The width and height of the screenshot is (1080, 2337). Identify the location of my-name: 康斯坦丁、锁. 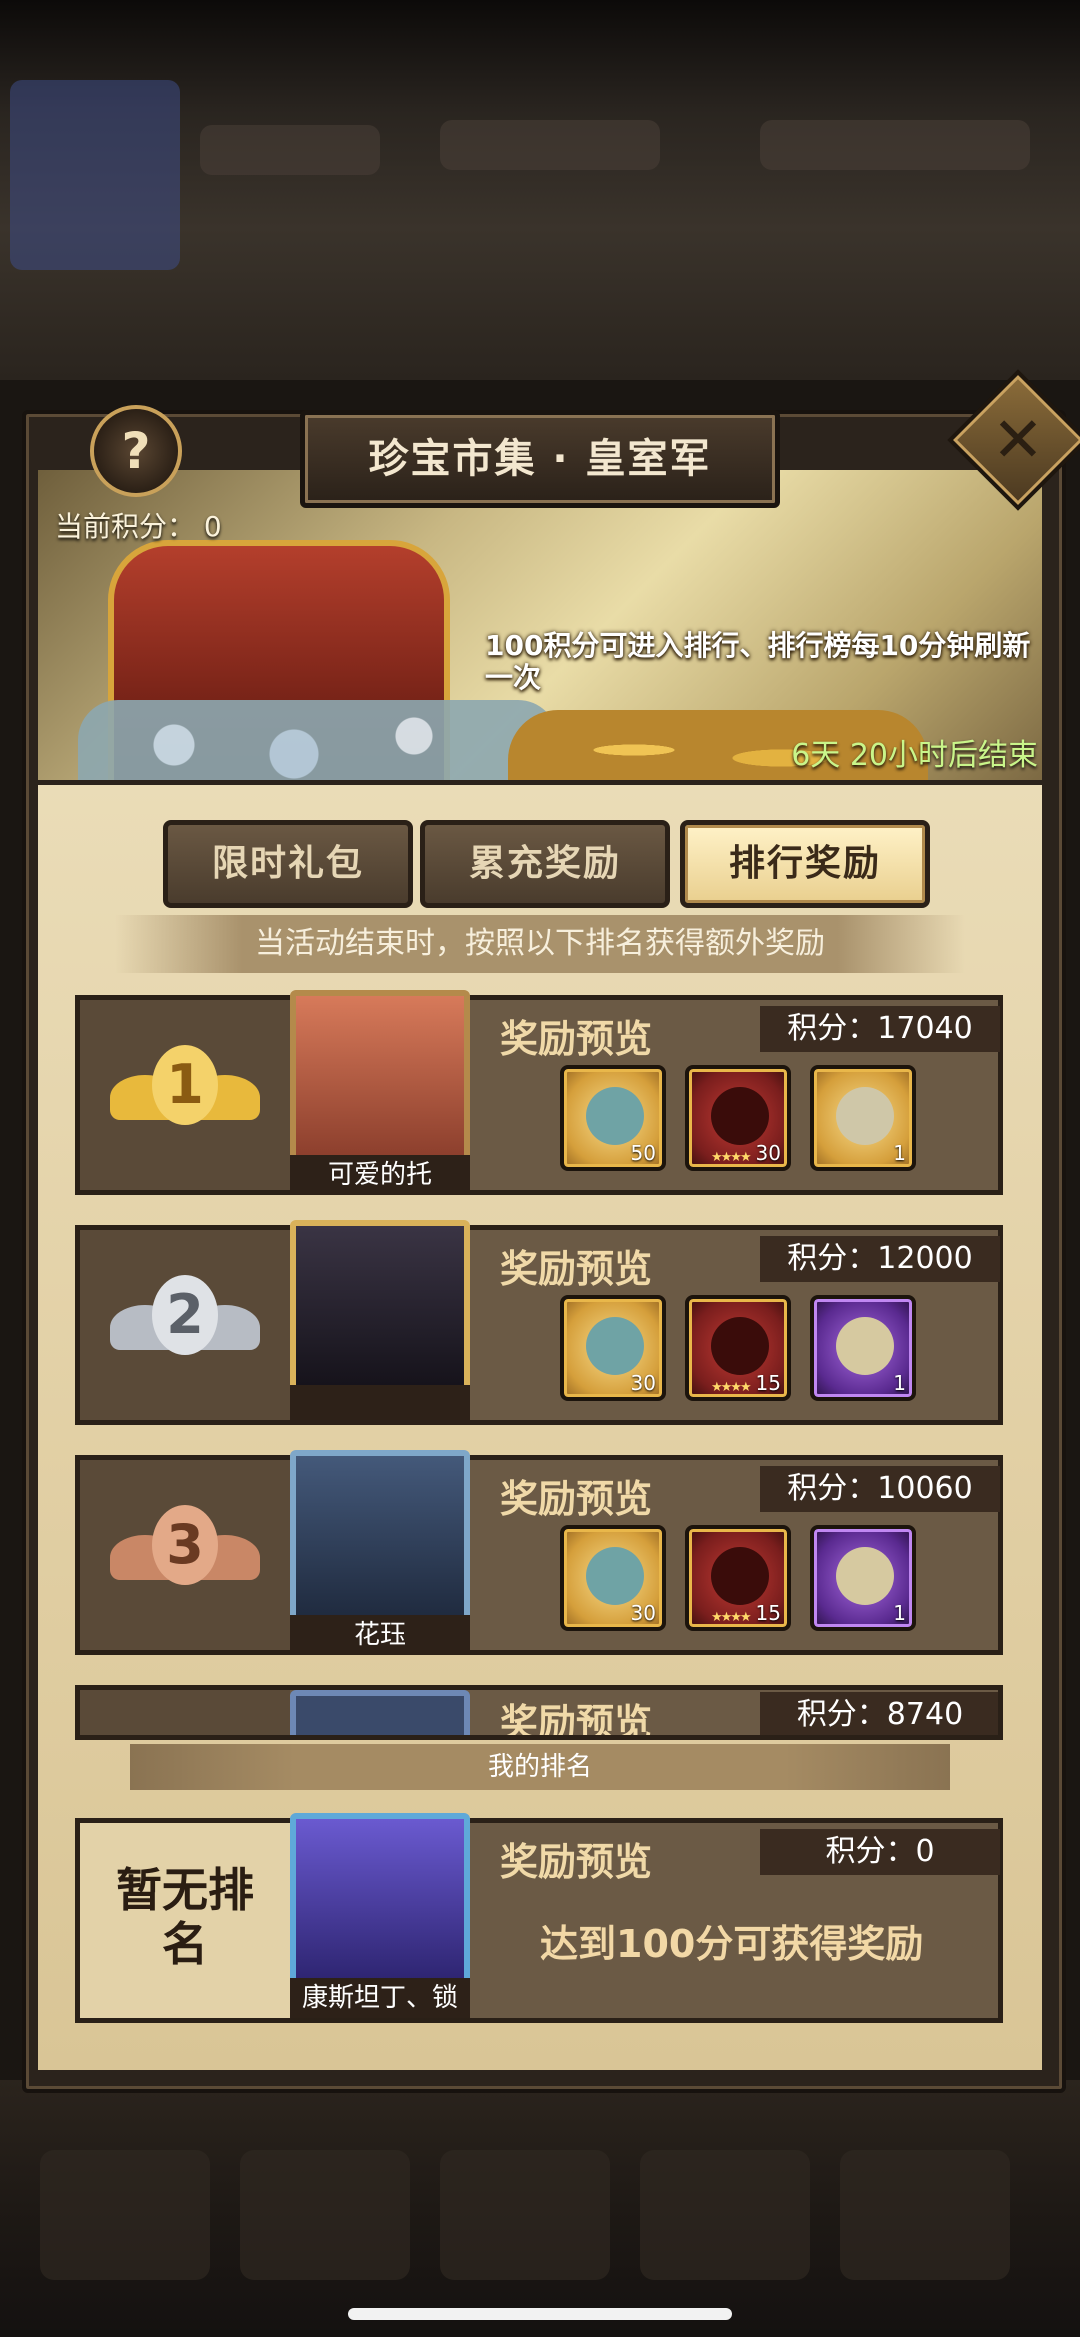
(380, 1998).